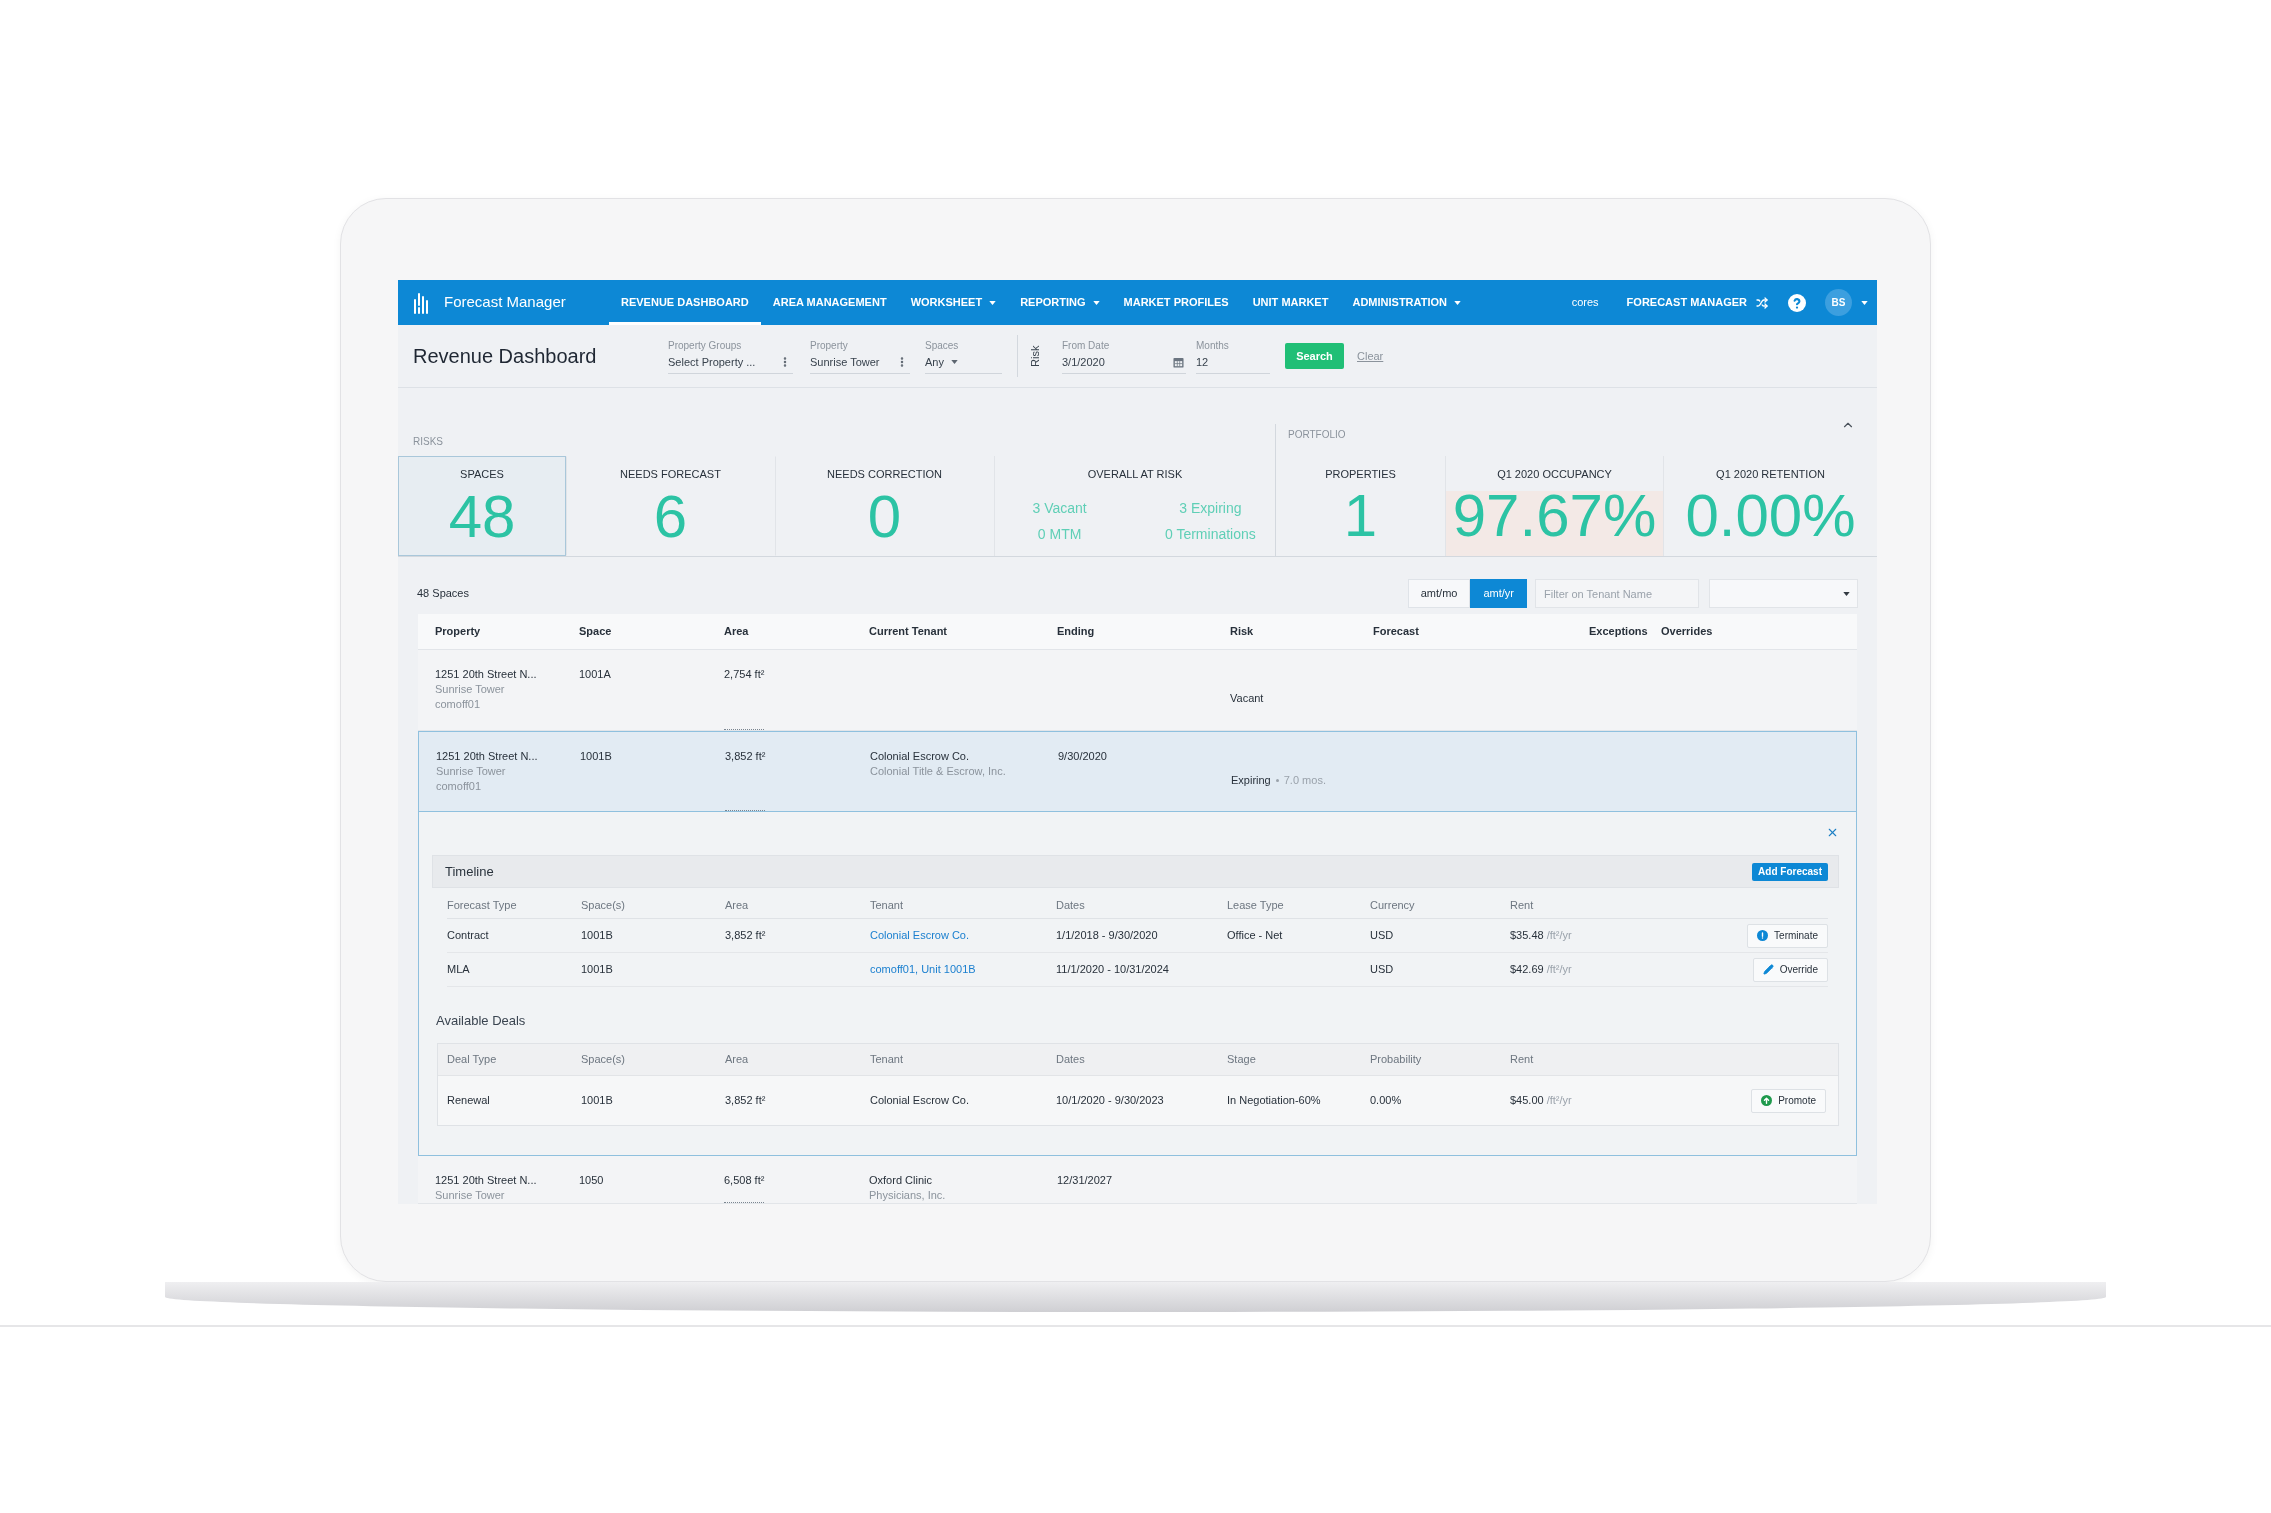  I want to click on column-header: Tenant, so click(887, 905).